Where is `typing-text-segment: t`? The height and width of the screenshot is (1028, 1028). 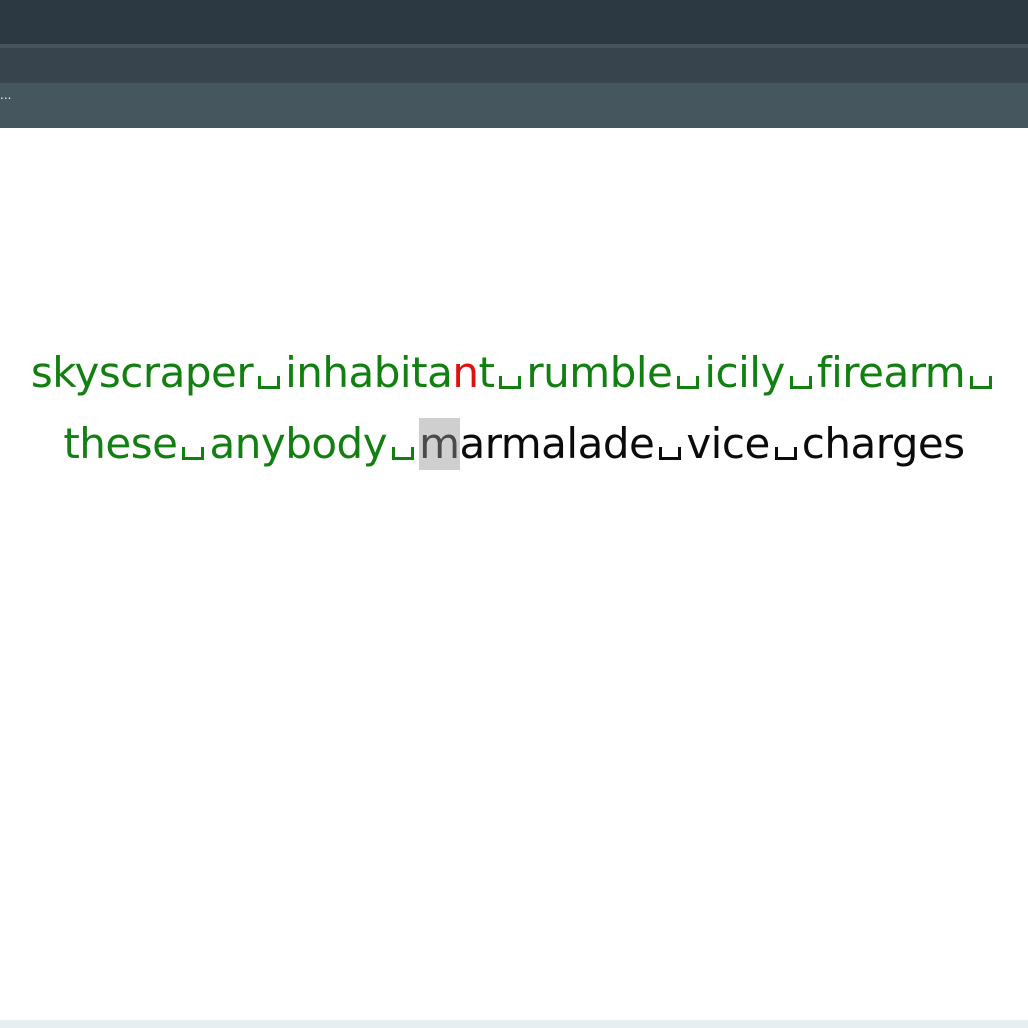
typing-text-segment: t is located at coordinates (486, 372).